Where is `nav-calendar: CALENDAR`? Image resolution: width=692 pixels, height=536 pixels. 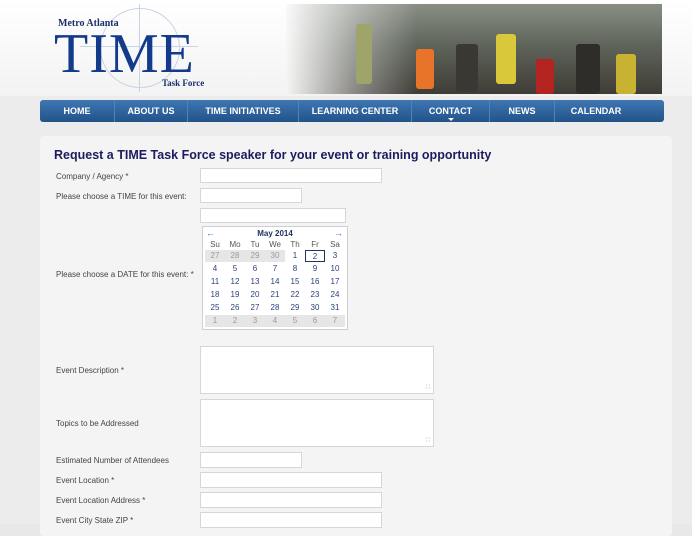 nav-calendar: CALENDAR is located at coordinates (596, 111).